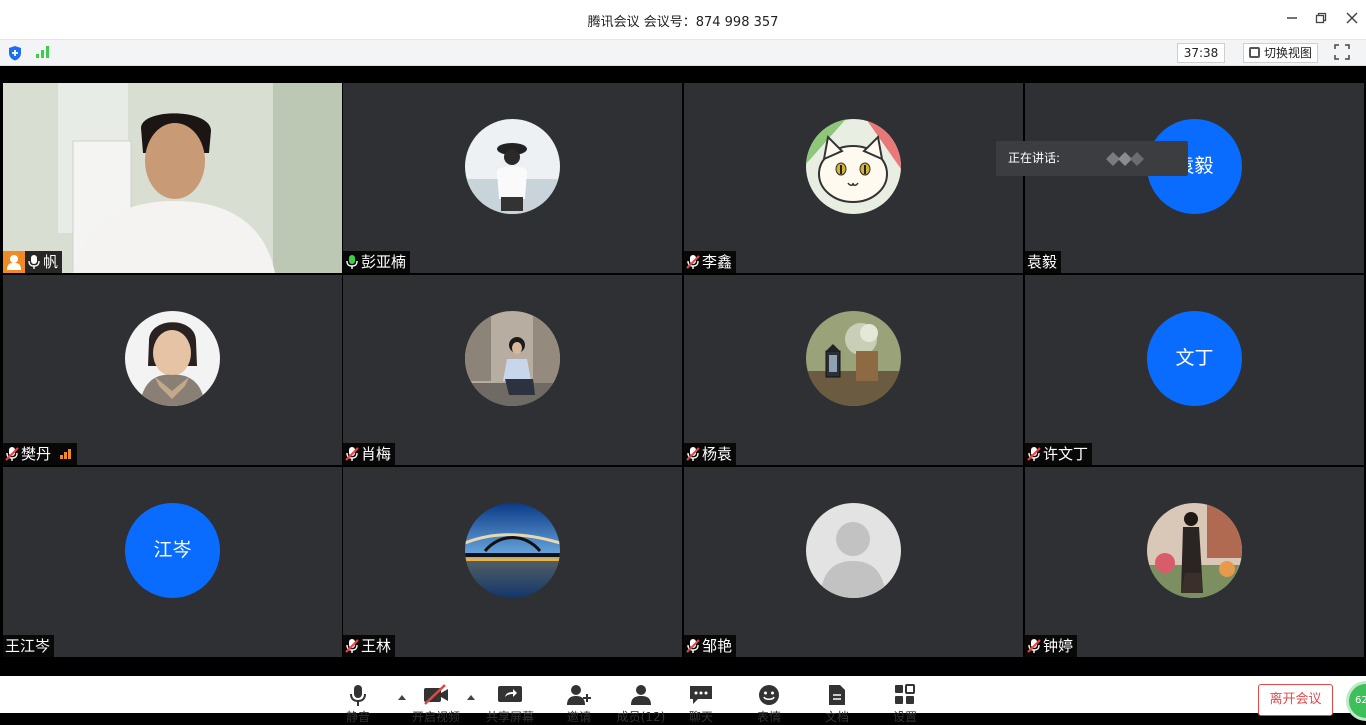 Image resolution: width=1366 pixels, height=725 pixels. Describe the element at coordinates (510, 704) in the screenshot. I see `share-screen-button: 共享屏幕` at that location.